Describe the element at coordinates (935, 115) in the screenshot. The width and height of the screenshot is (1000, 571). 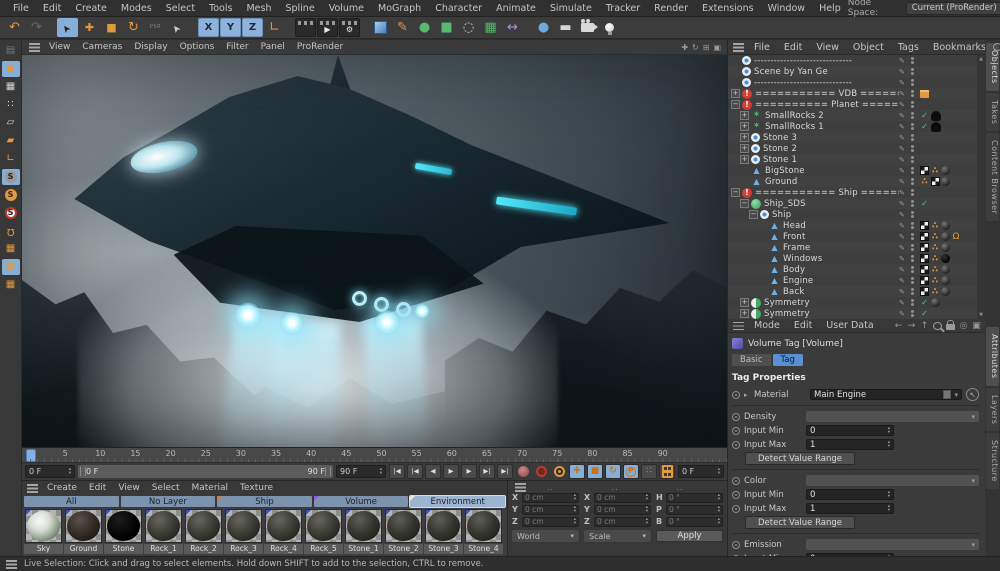
I see `figure-tag-icon` at that location.